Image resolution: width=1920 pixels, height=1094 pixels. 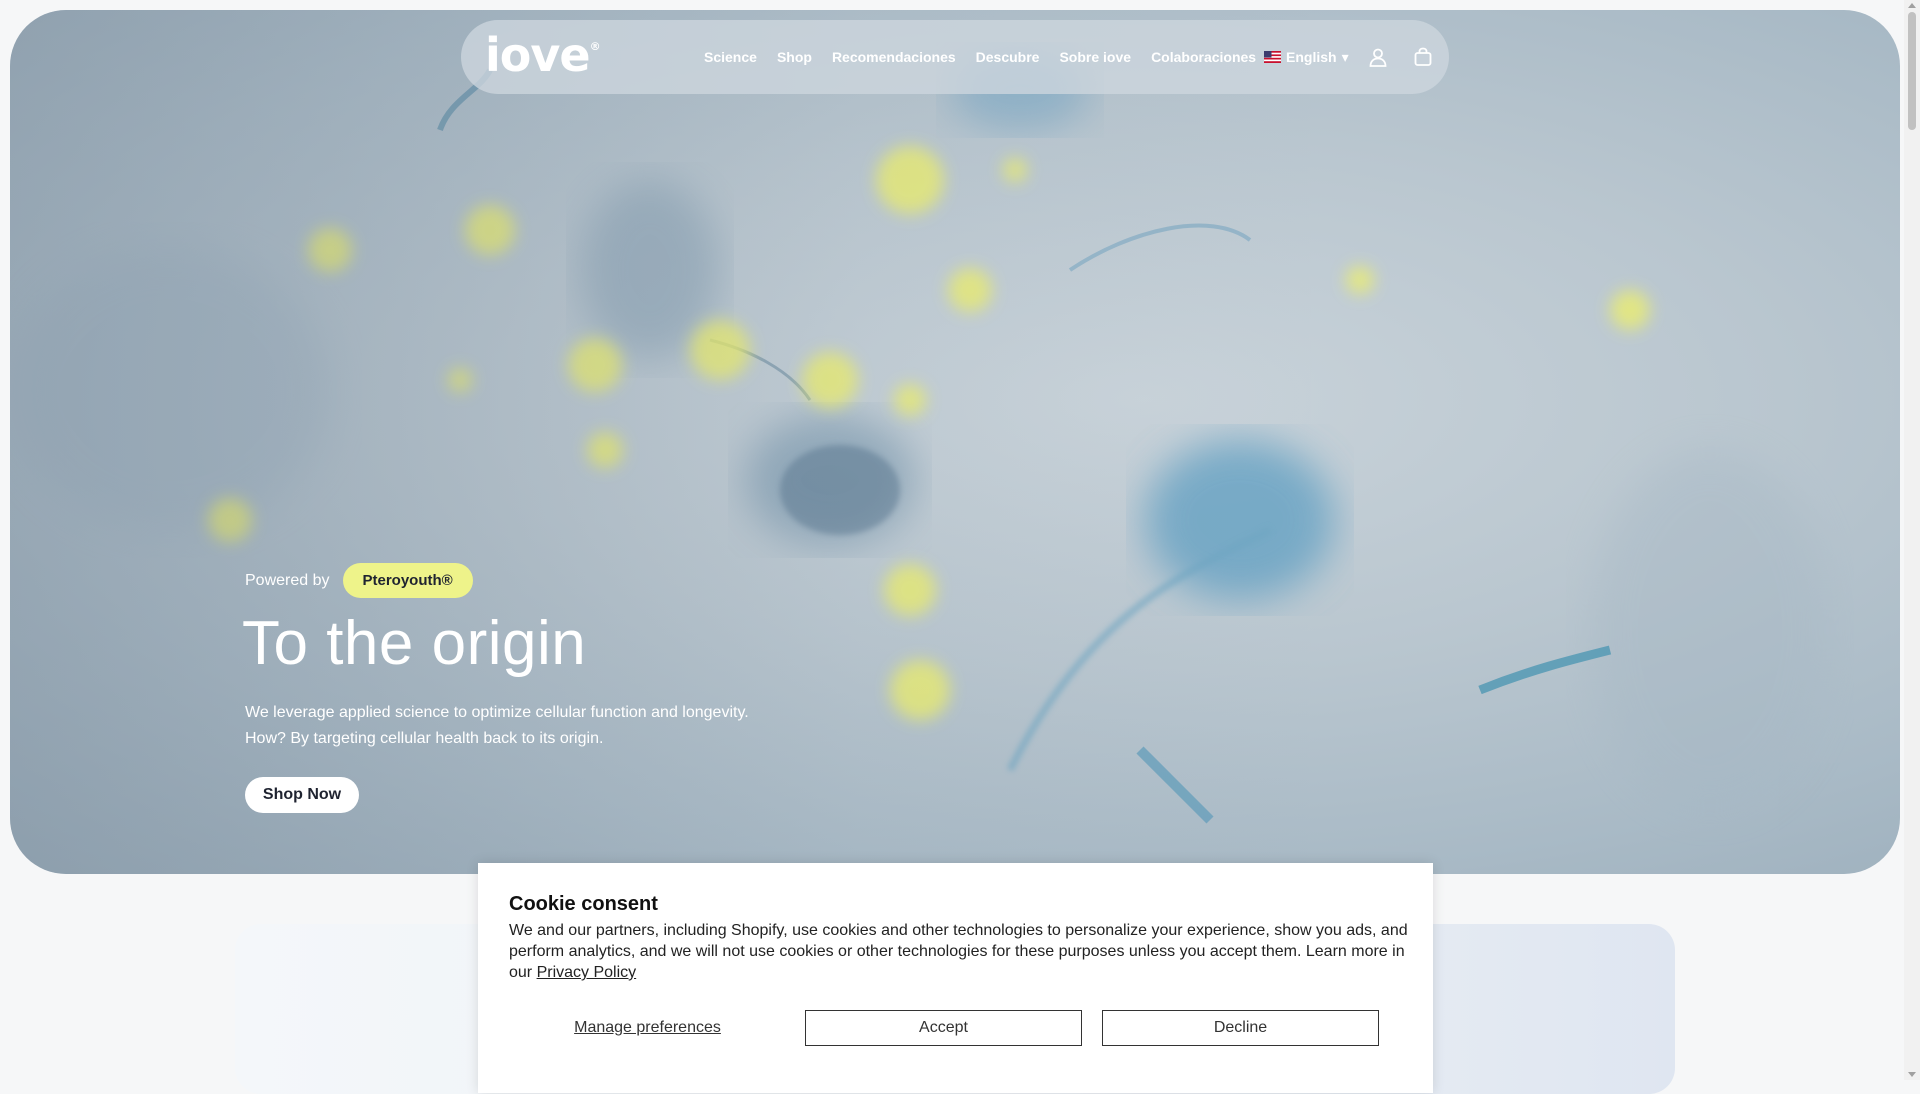 What do you see at coordinates (1345, 56) in the screenshot?
I see `chevron-down-icon: ▾` at bounding box center [1345, 56].